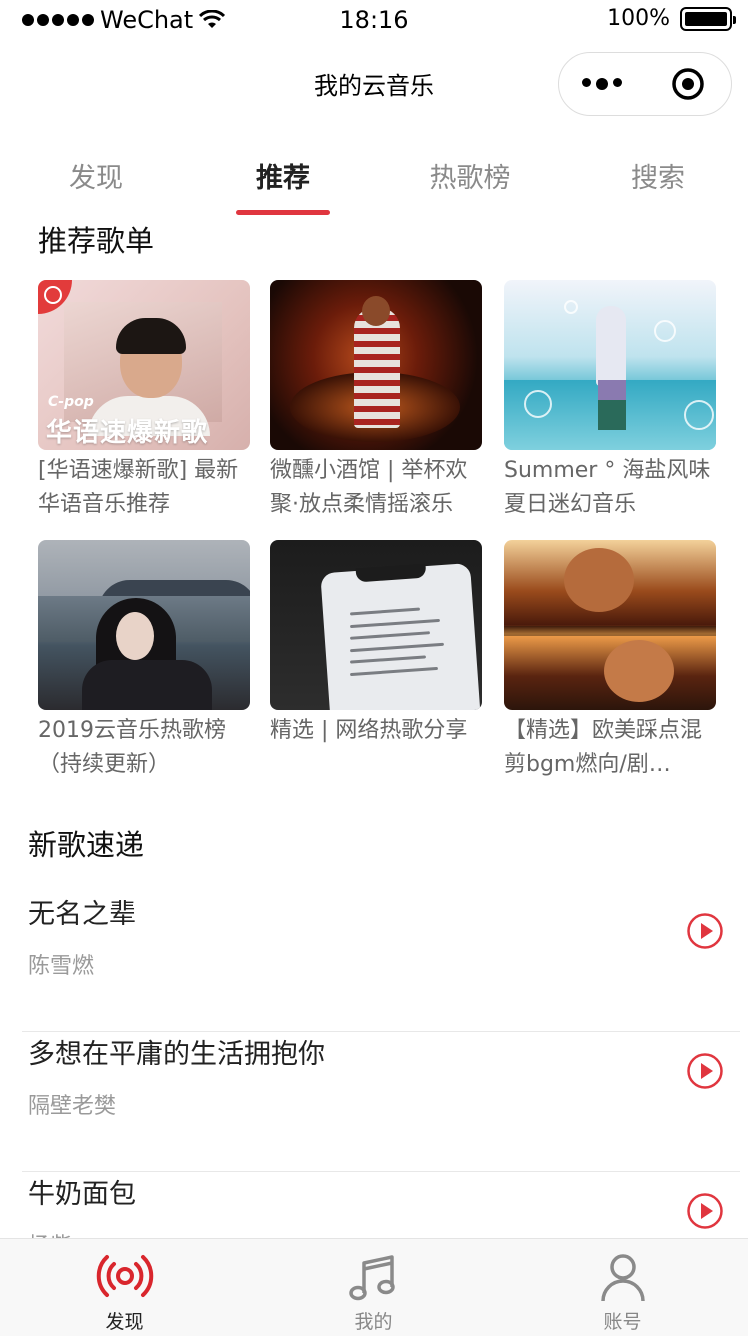 This screenshot has width=748, height=1336. I want to click on section-title-new-songs: 新歌速递, so click(86, 845).